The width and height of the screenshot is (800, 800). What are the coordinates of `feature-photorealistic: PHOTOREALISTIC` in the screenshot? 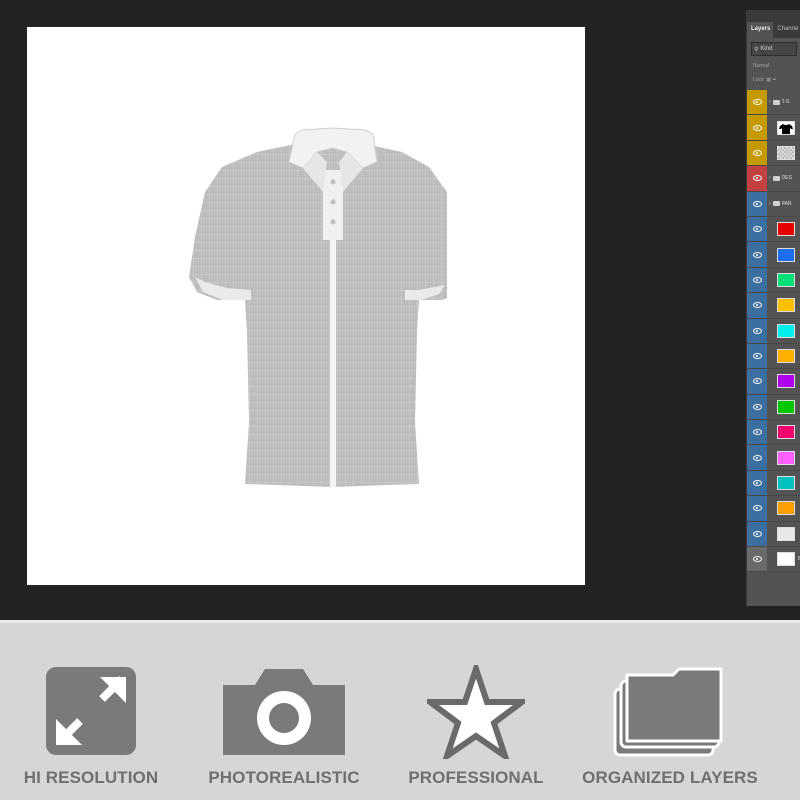 It's located at (284, 726).